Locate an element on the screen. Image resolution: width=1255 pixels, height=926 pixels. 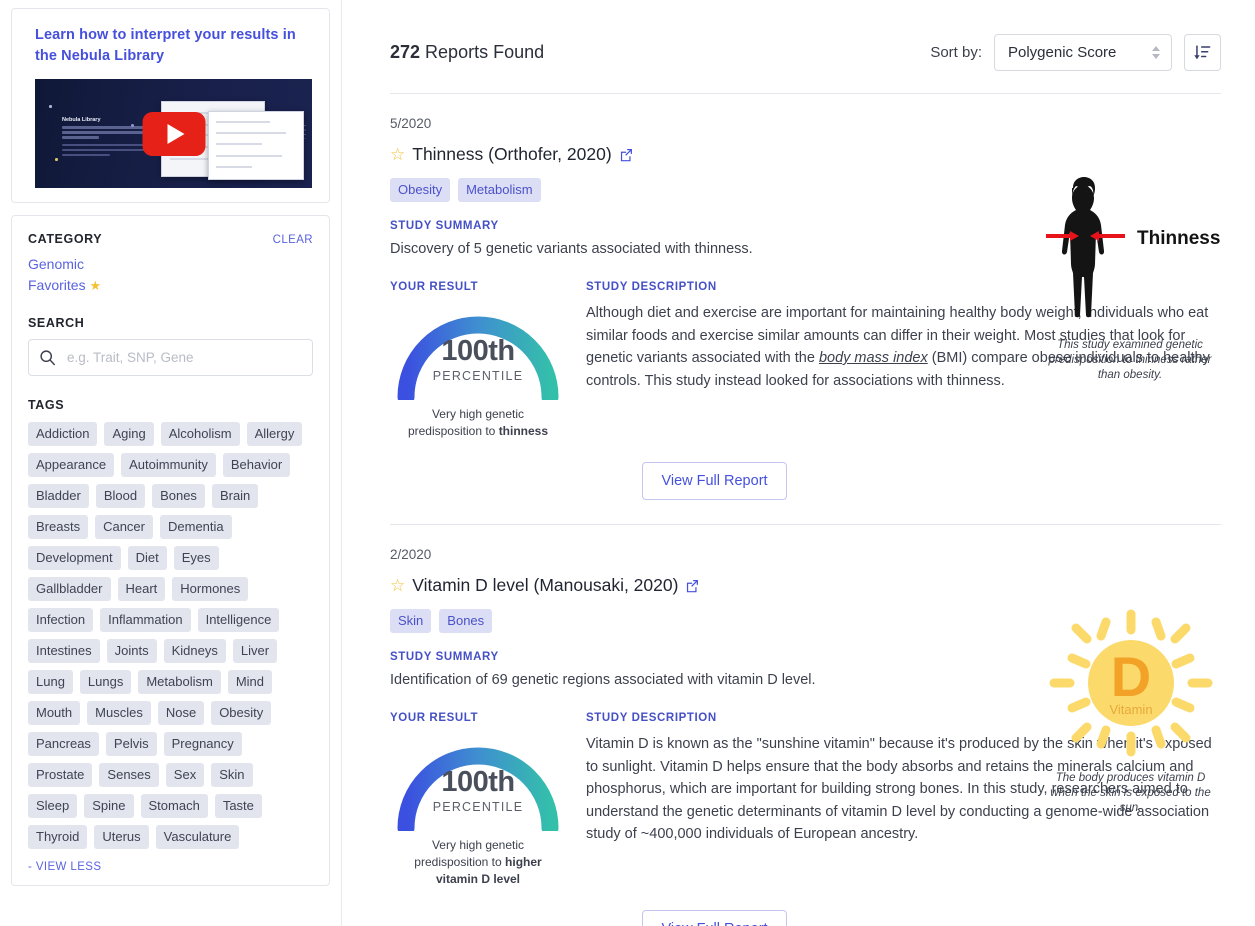
tag-chip: Bones is located at coordinates (178, 496).